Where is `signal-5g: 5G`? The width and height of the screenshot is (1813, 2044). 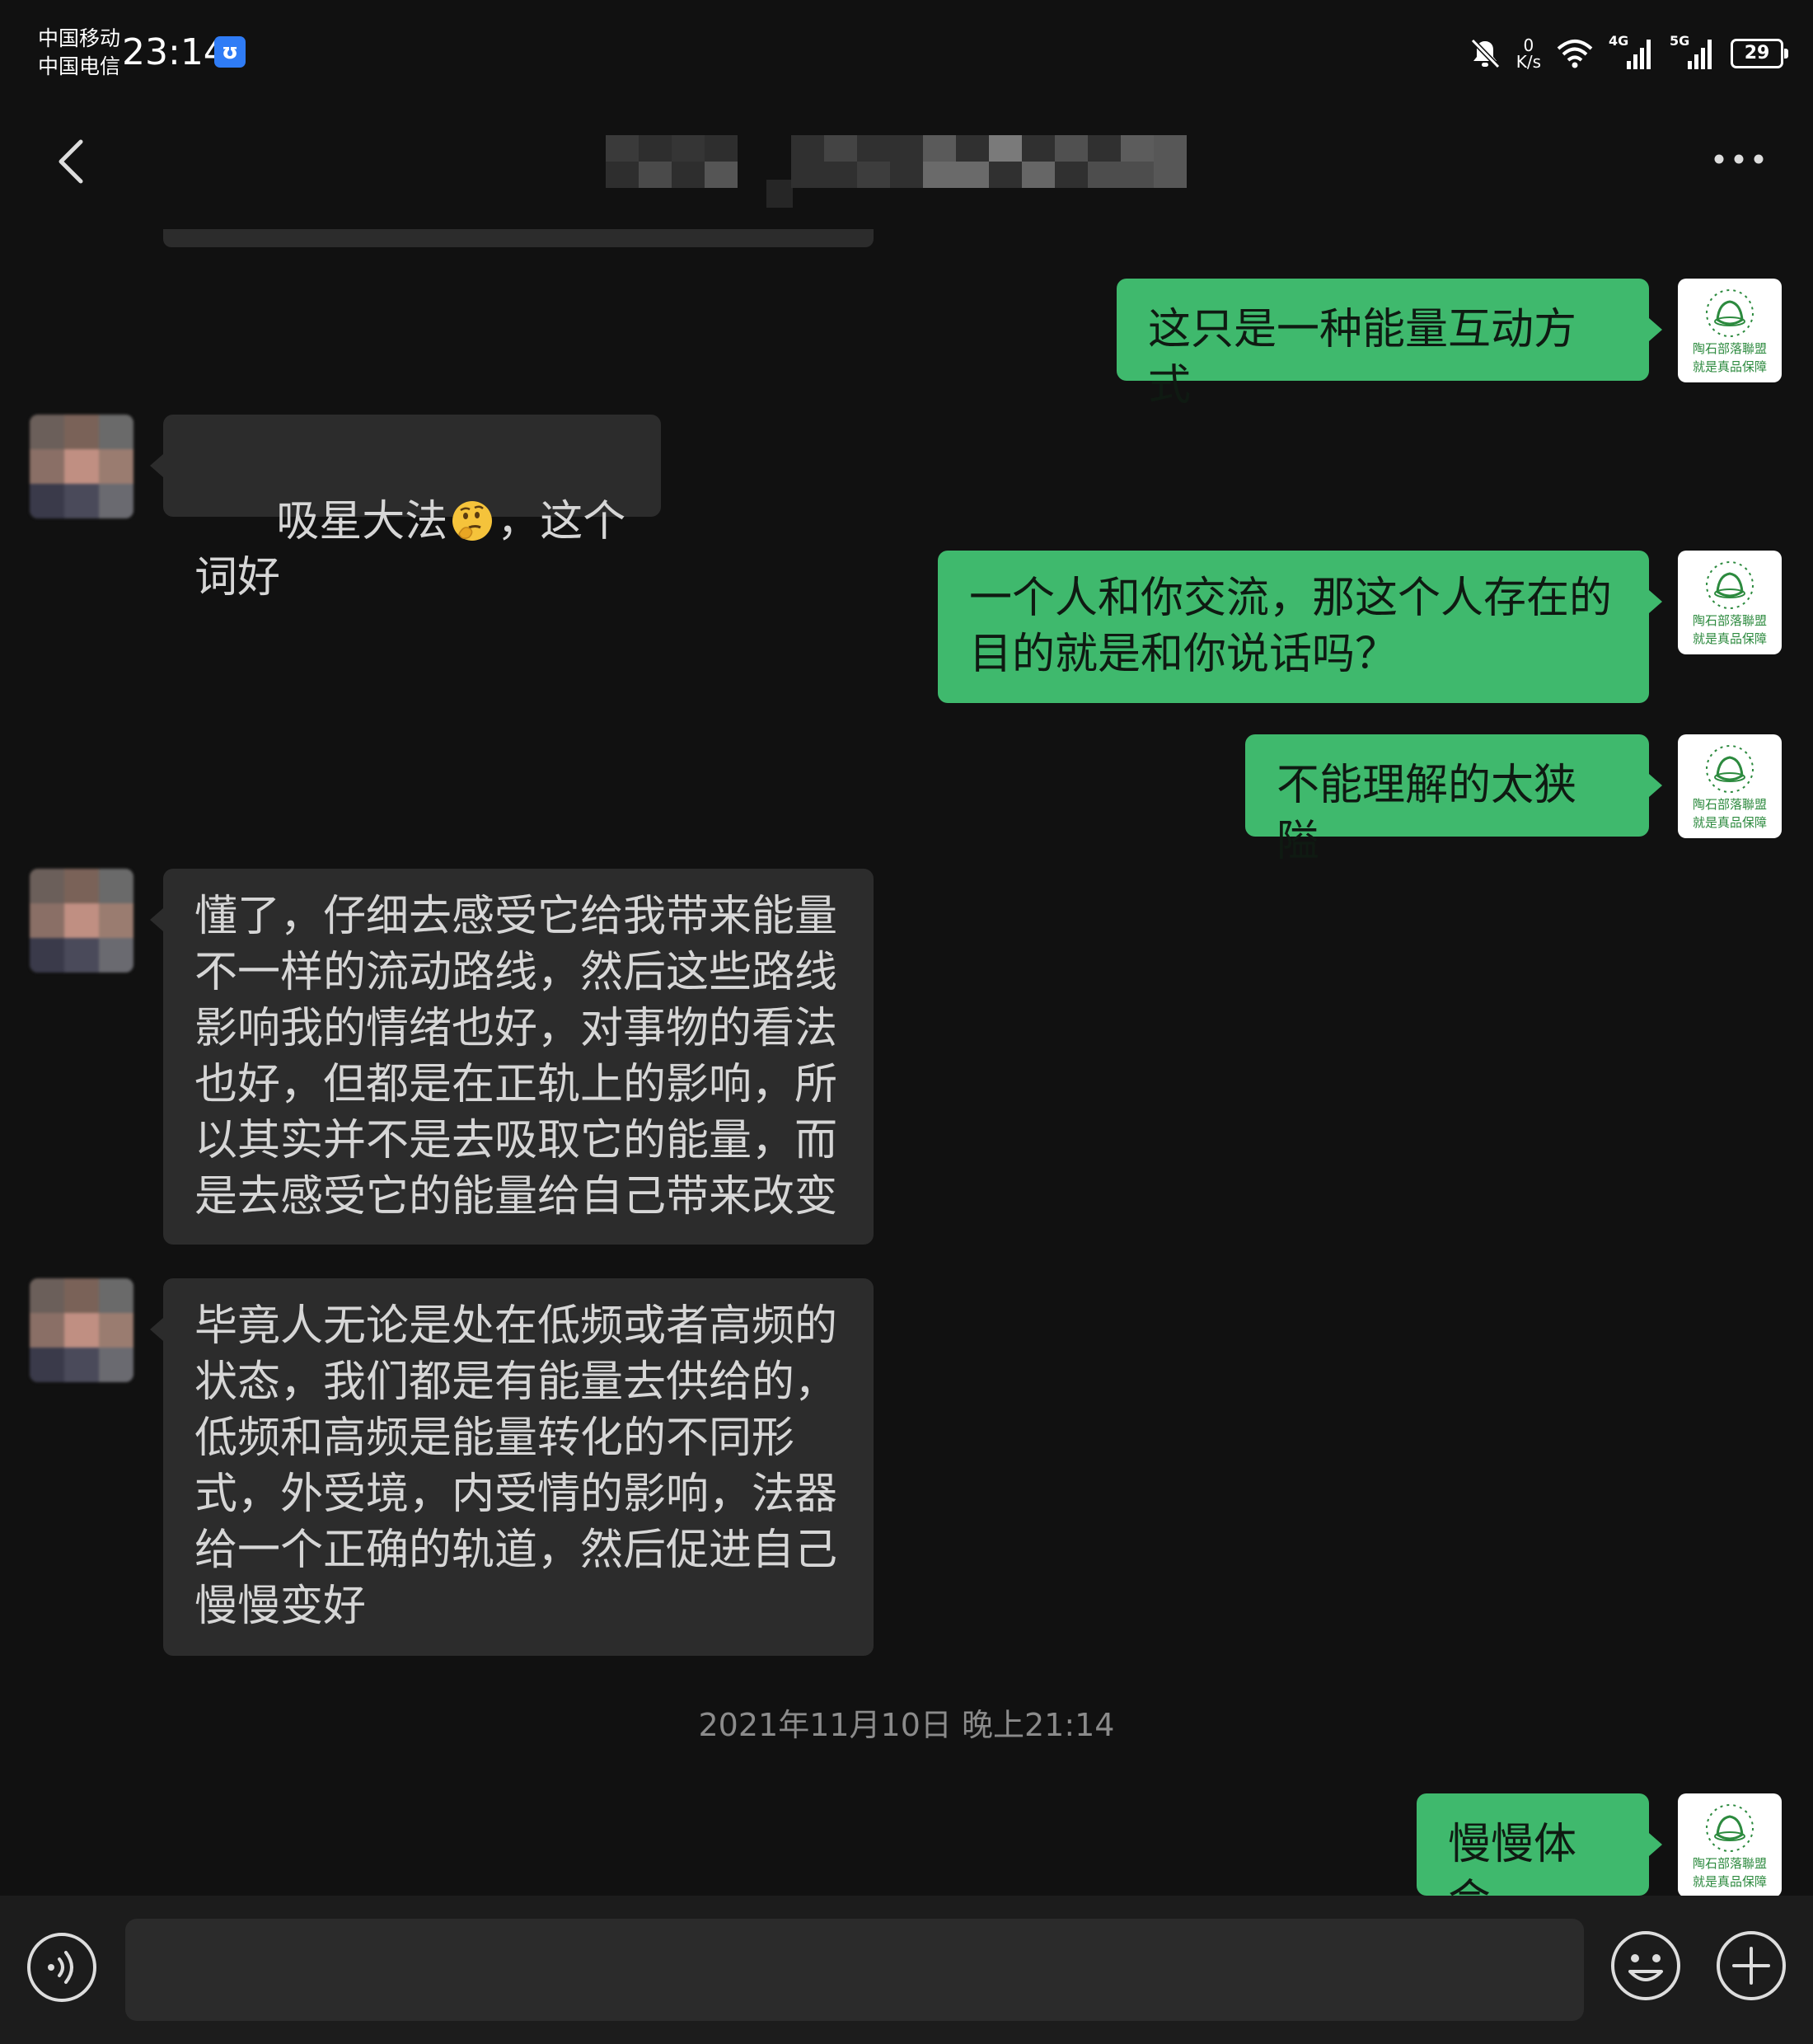
signal-5g: 5G is located at coordinates (1693, 52).